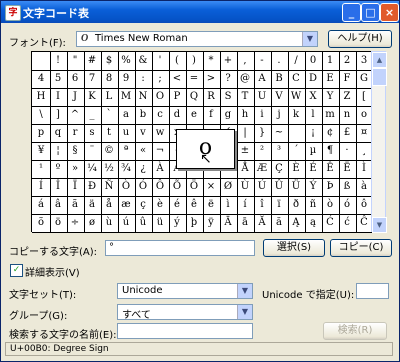 Image resolution: width=400 pixels, height=362 pixels. What do you see at coordinates (389, 12) in the screenshot?
I see `close-button: ×` at bounding box center [389, 12].